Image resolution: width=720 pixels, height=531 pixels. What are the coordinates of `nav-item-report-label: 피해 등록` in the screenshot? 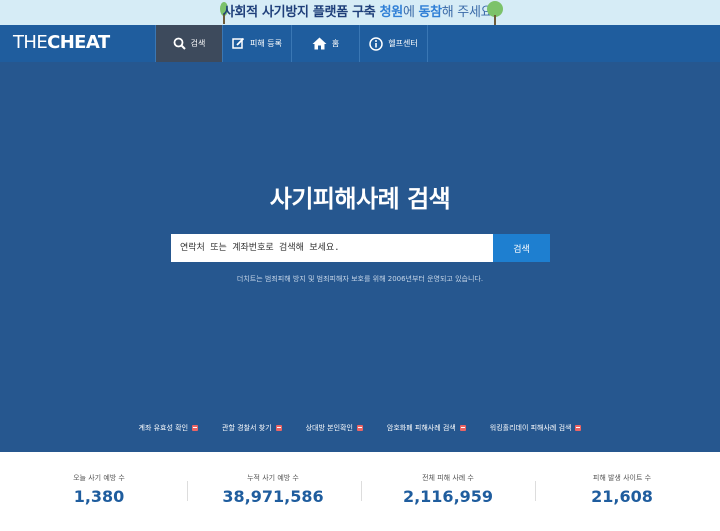 It's located at (266, 43).